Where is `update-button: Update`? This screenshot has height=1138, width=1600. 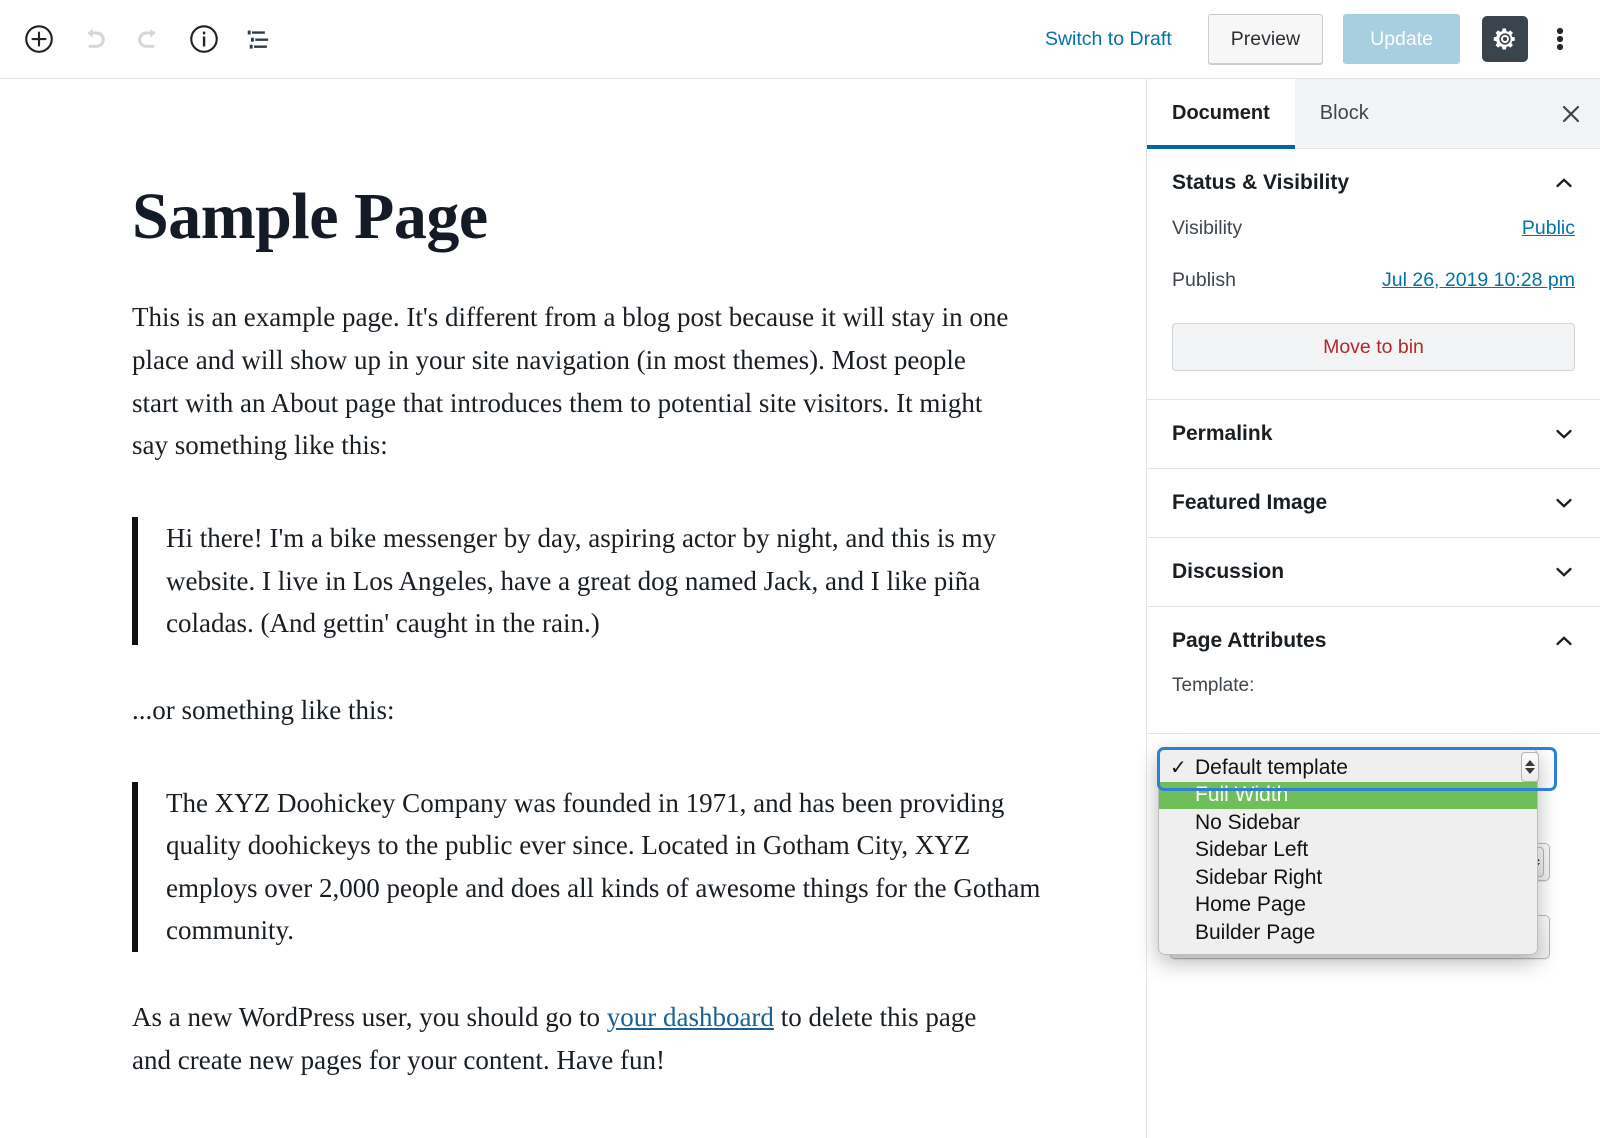 update-button: Update is located at coordinates (1401, 39).